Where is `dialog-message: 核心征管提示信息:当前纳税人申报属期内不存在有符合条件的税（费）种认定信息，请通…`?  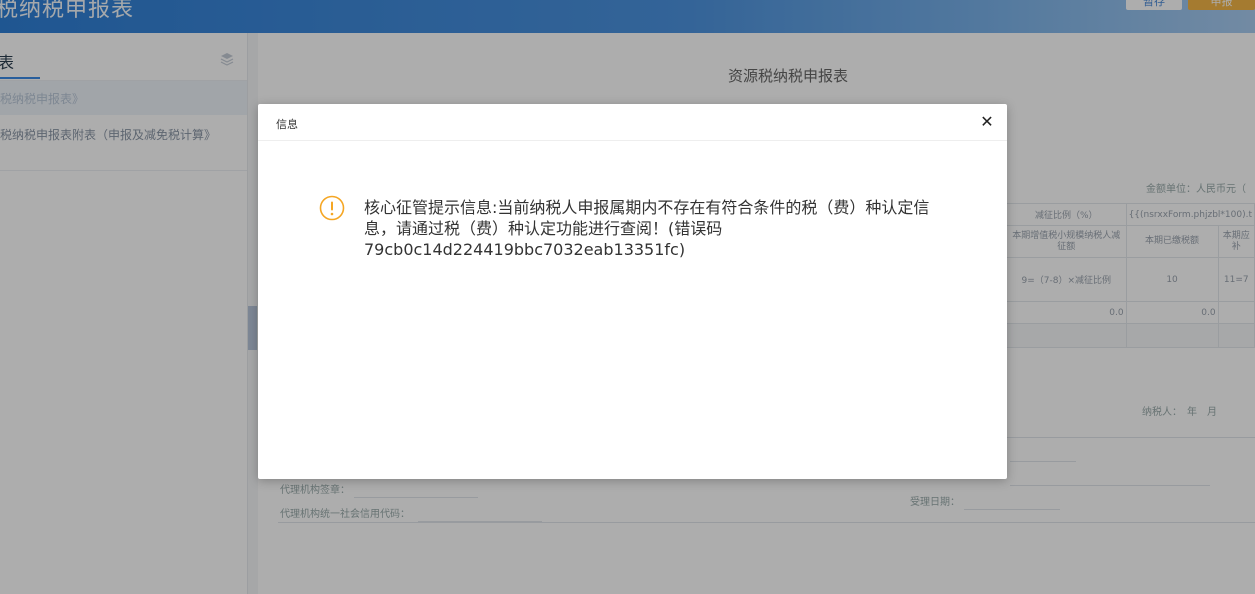
dialog-message: 核心征管提示信息:当前纳税人申报属期内不存在有符合条件的税（费）种认定信息，请通… is located at coordinates (647, 228).